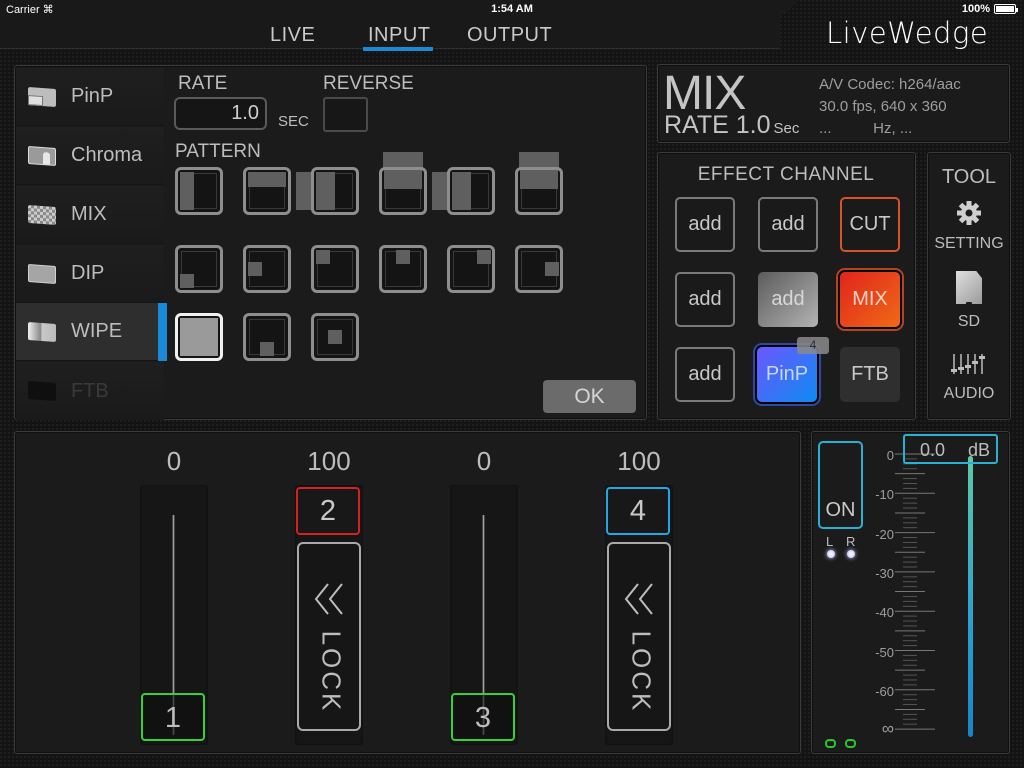 This screenshot has width=1024, height=768. Describe the element at coordinates (174, 461) in the screenshot. I see `fader-1-value: 0` at that location.